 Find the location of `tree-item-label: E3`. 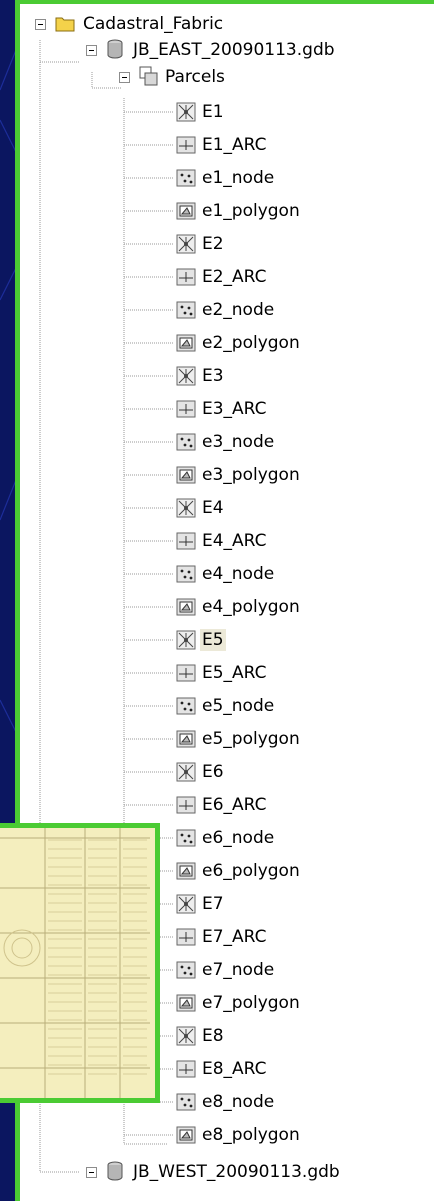

tree-item-label: E3 is located at coordinates (213, 376).